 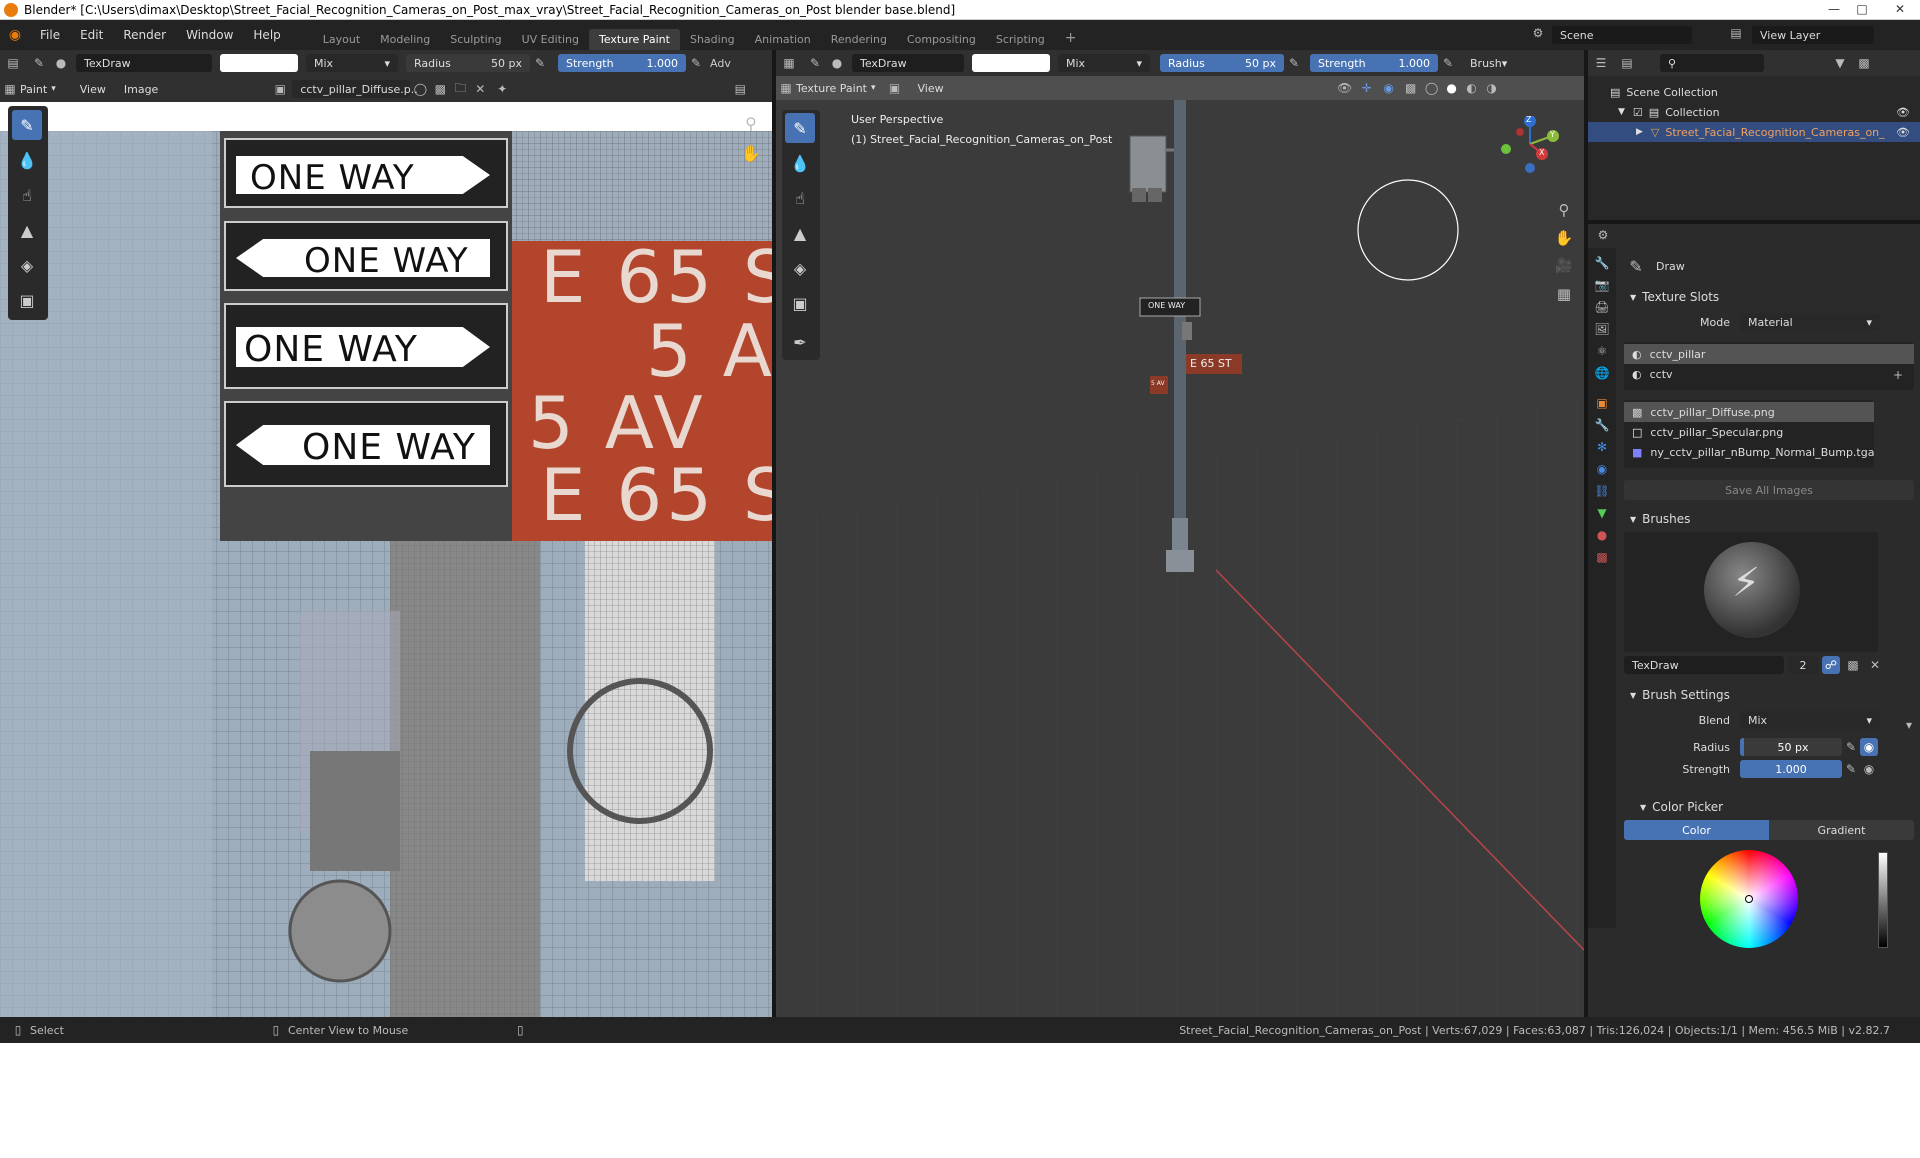 What do you see at coordinates (1810, 720) in the screenshot?
I see `blend-dropdown: Mix ▾` at bounding box center [1810, 720].